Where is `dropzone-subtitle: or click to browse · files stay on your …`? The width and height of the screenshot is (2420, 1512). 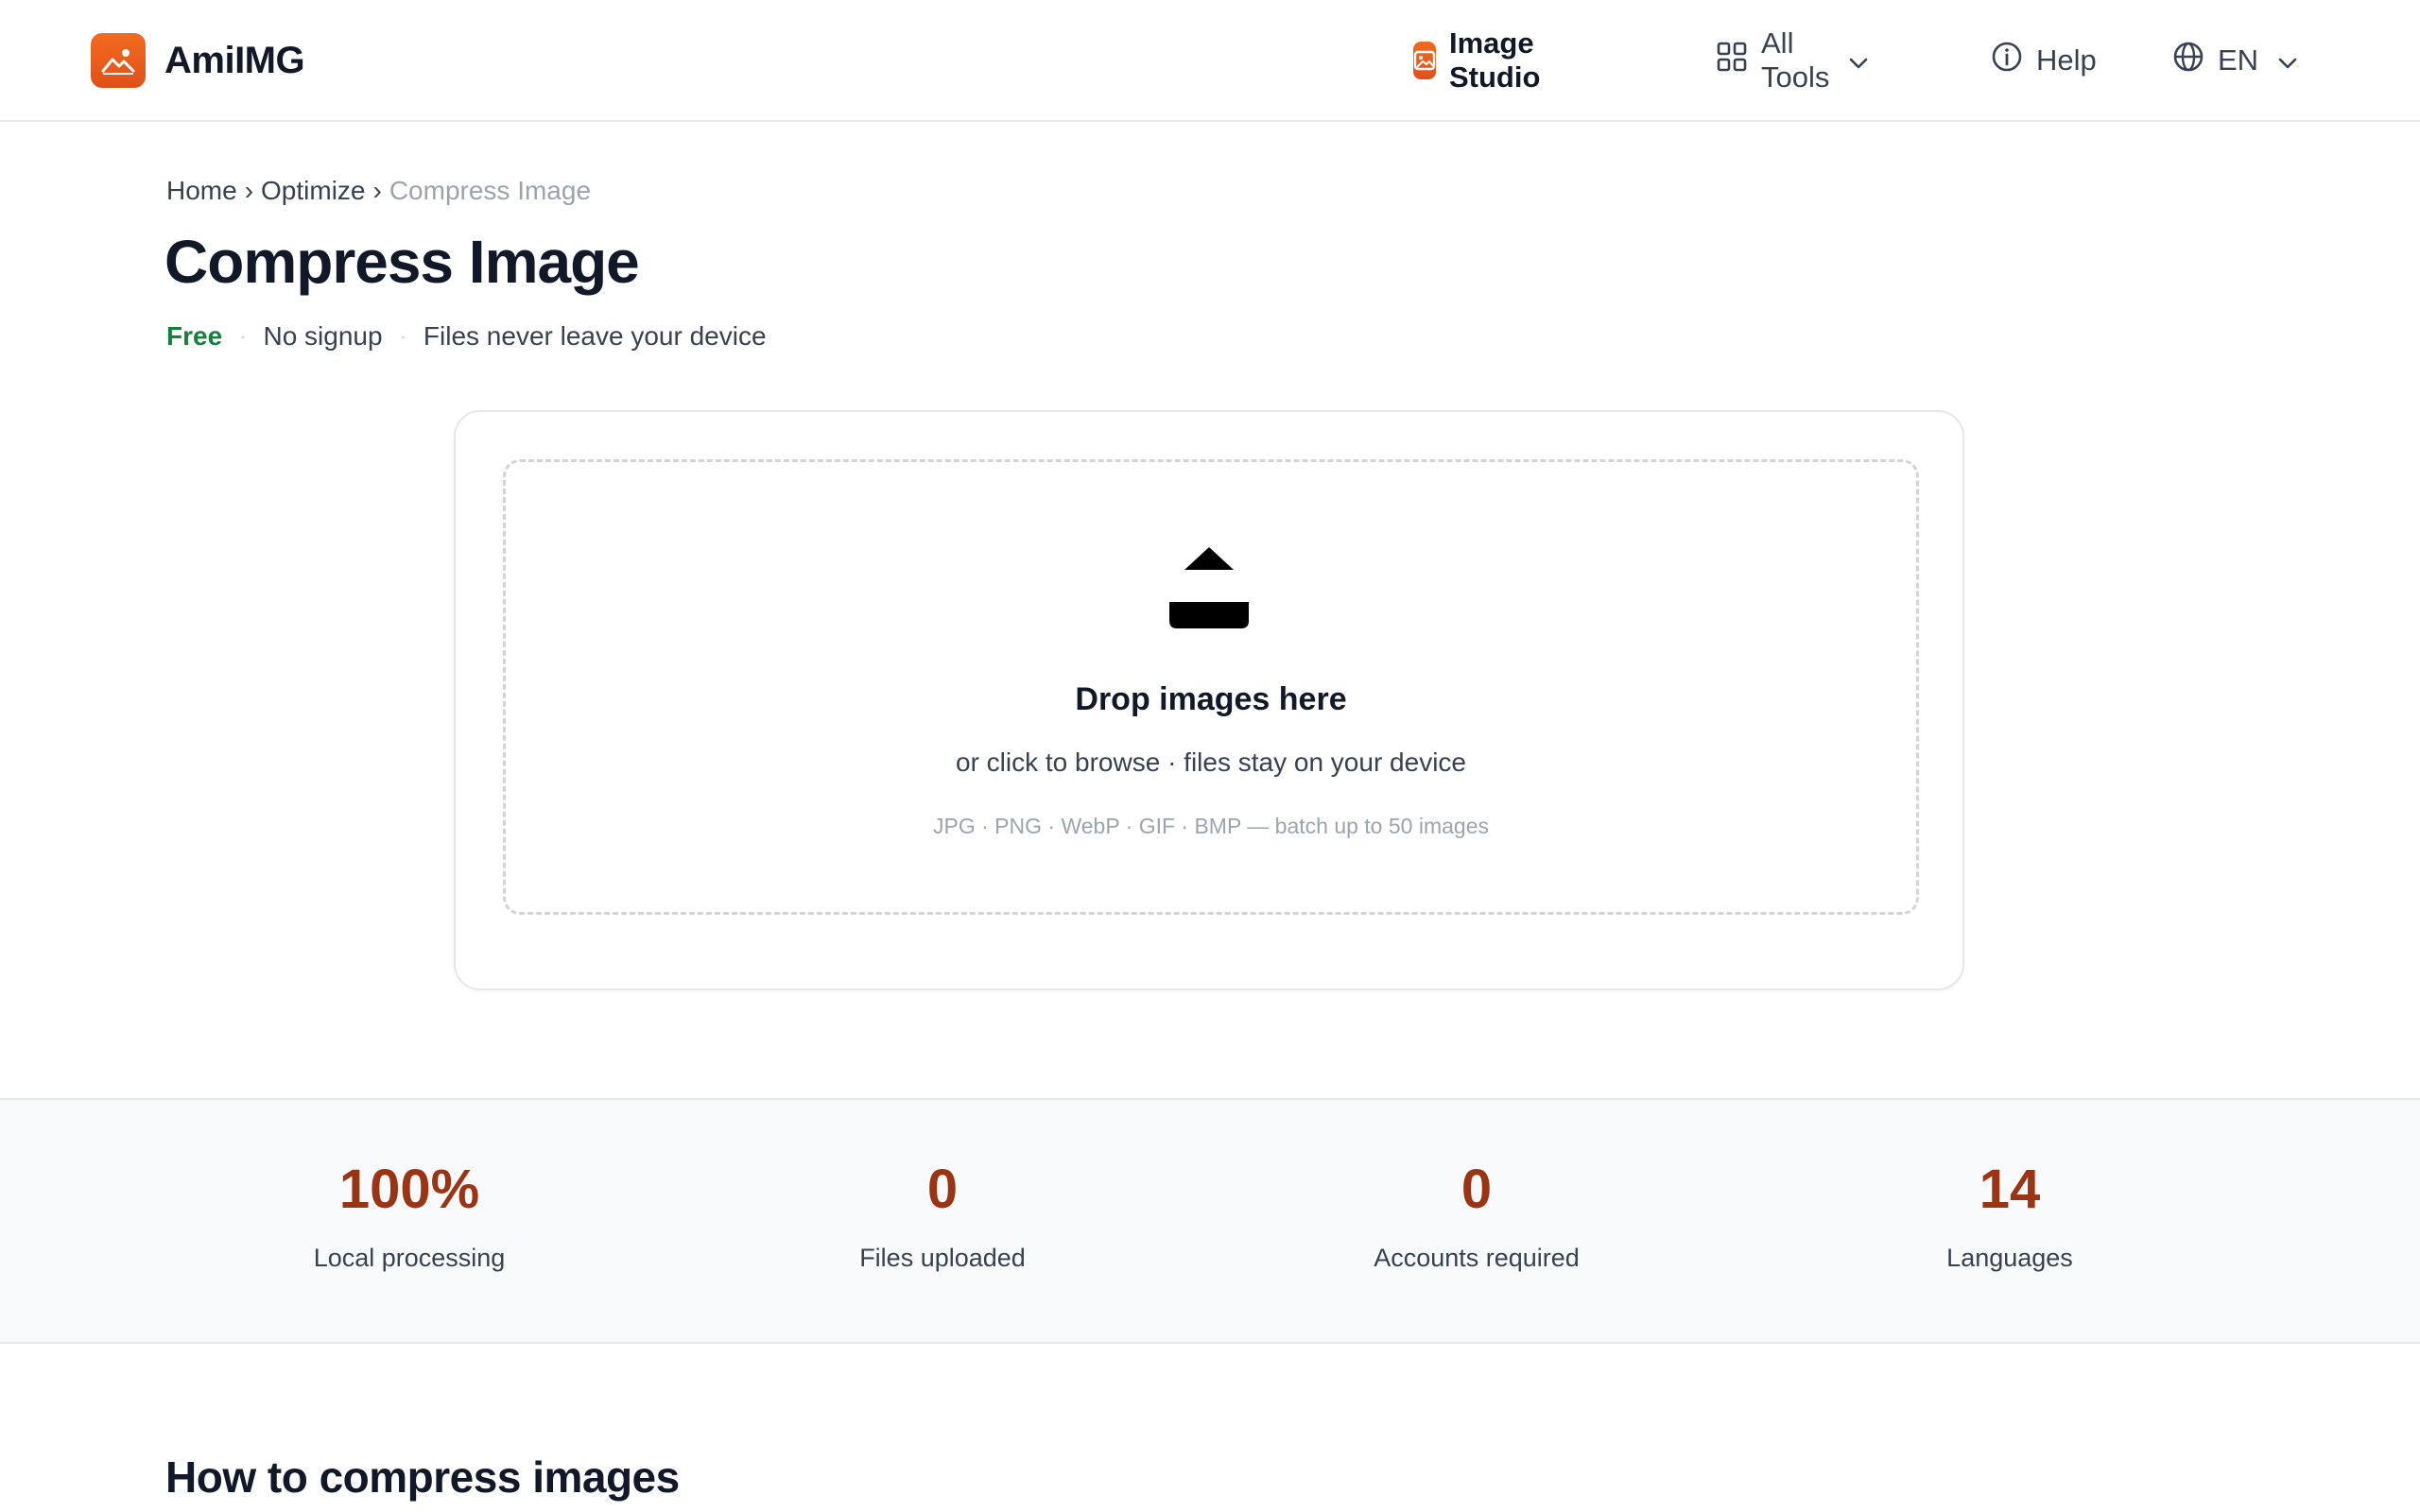 dropzone-subtitle: or click to browse · files stay on your … is located at coordinates (1211, 762).